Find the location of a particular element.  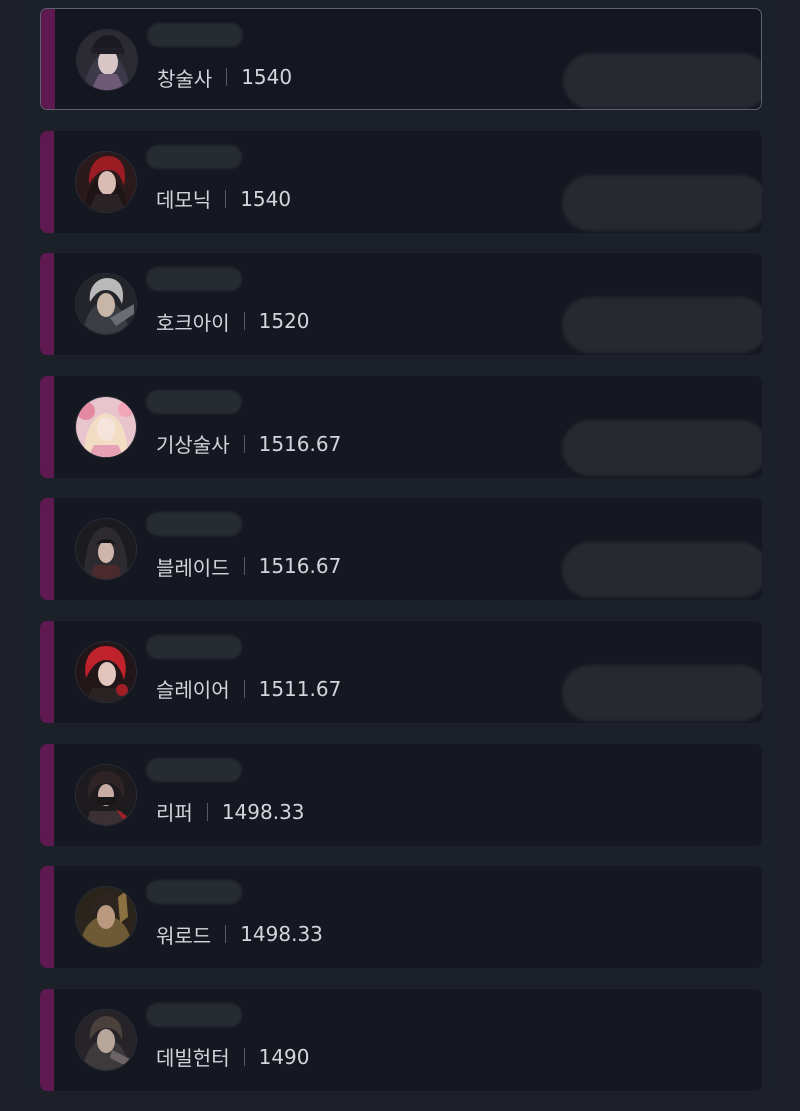

hawkeye-portrait-icon is located at coordinates (106, 304).